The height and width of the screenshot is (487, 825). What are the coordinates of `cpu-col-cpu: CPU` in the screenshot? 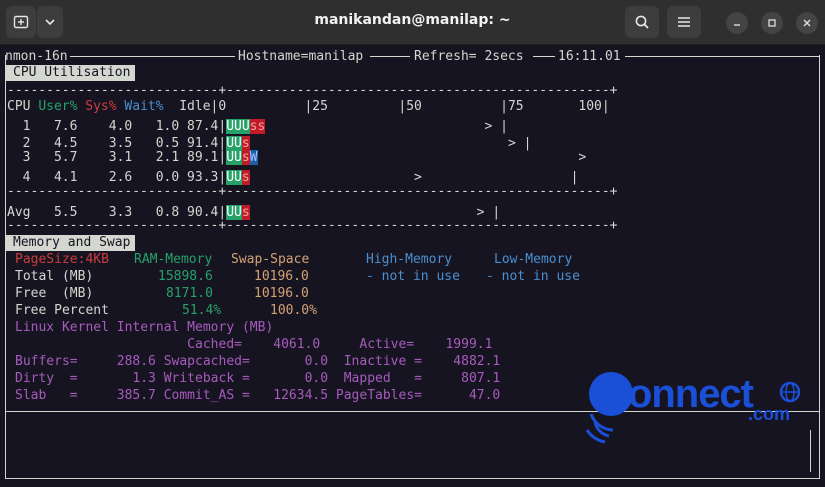 It's located at (19, 106).